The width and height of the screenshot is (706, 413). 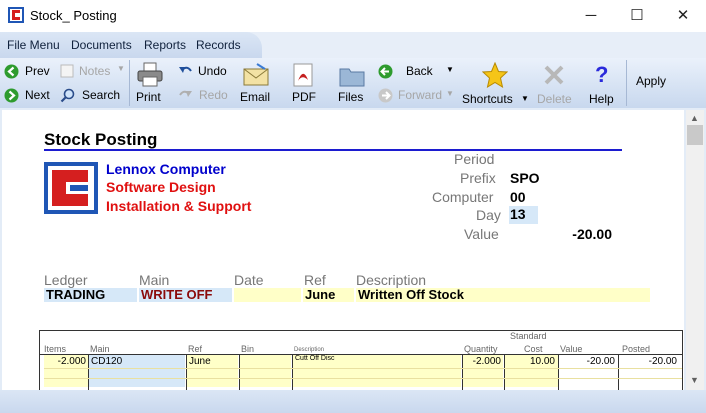 What do you see at coordinates (315, 358) in the screenshot?
I see `row-description: Cutt Off Disc` at bounding box center [315, 358].